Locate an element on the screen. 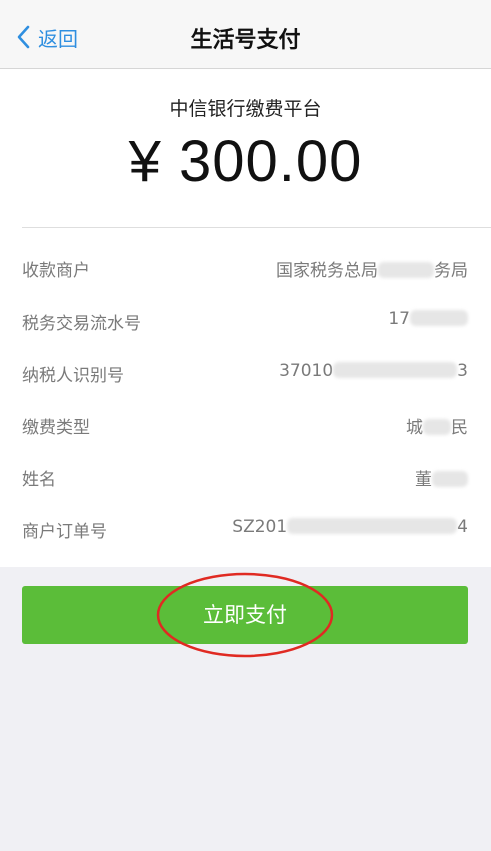 The width and height of the screenshot is (491, 851). page-title: 生活号支付 is located at coordinates (245, 40).